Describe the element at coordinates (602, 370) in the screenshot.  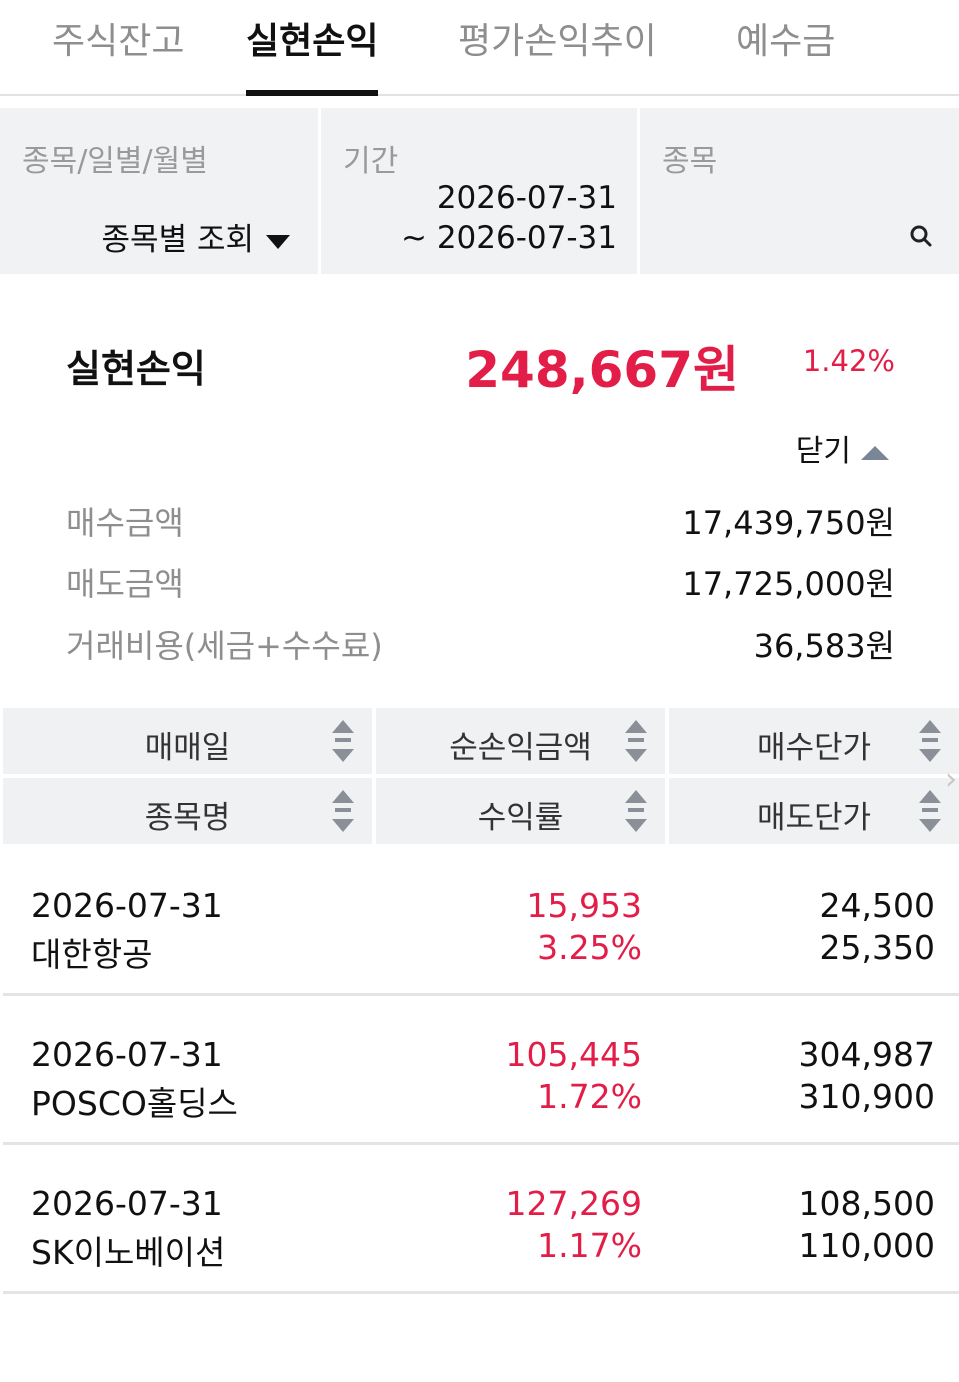
I see `realized-profit-amount: 248,667원` at that location.